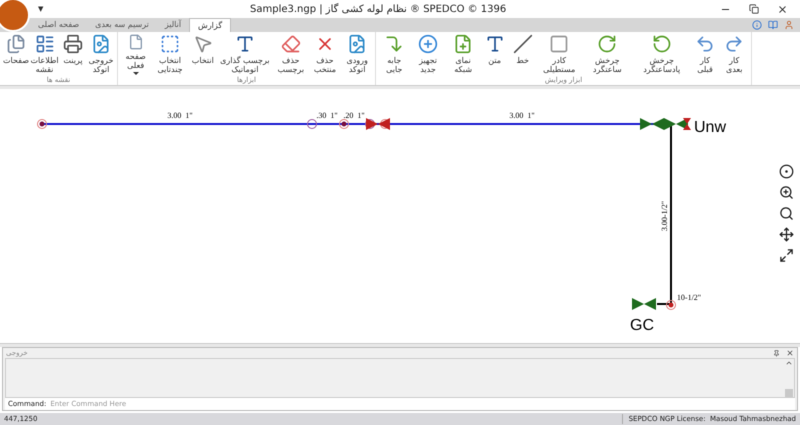 The image size is (800, 425). Describe the element at coordinates (463, 53) in the screenshot. I see `ribbon-button: نمای شبکه` at that location.